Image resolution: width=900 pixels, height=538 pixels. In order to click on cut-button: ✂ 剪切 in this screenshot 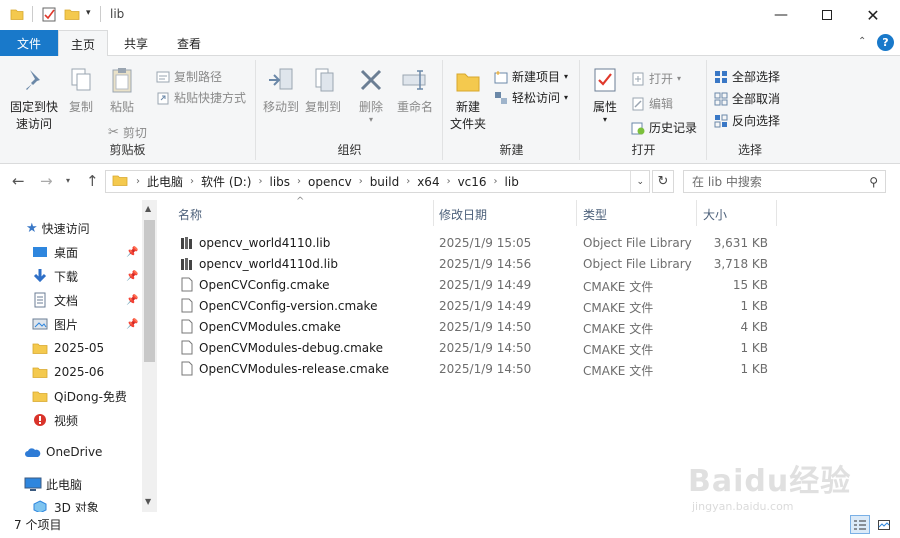, I will do `click(127, 132)`.